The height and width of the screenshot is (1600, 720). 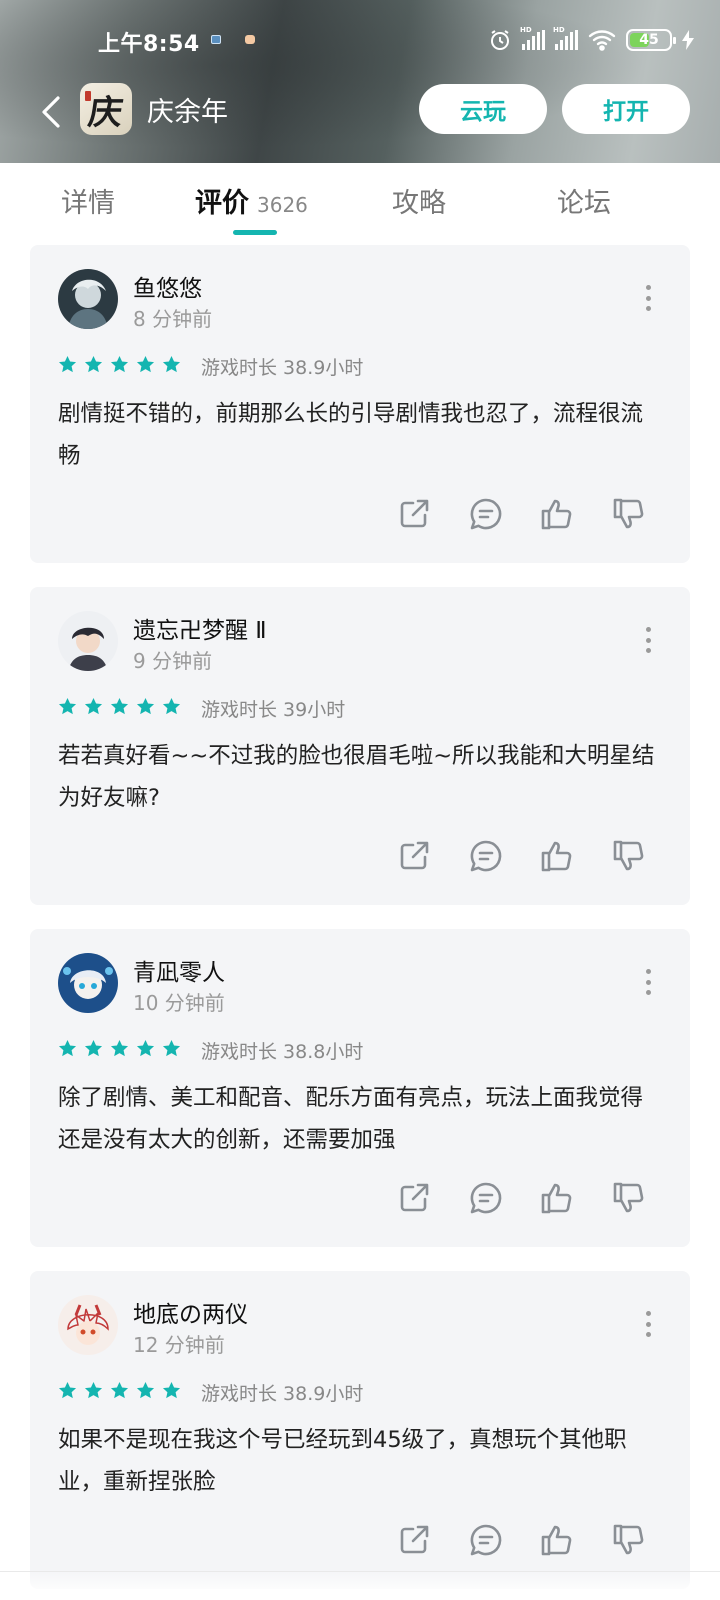 I want to click on open-button: 打开, so click(x=626, y=109).